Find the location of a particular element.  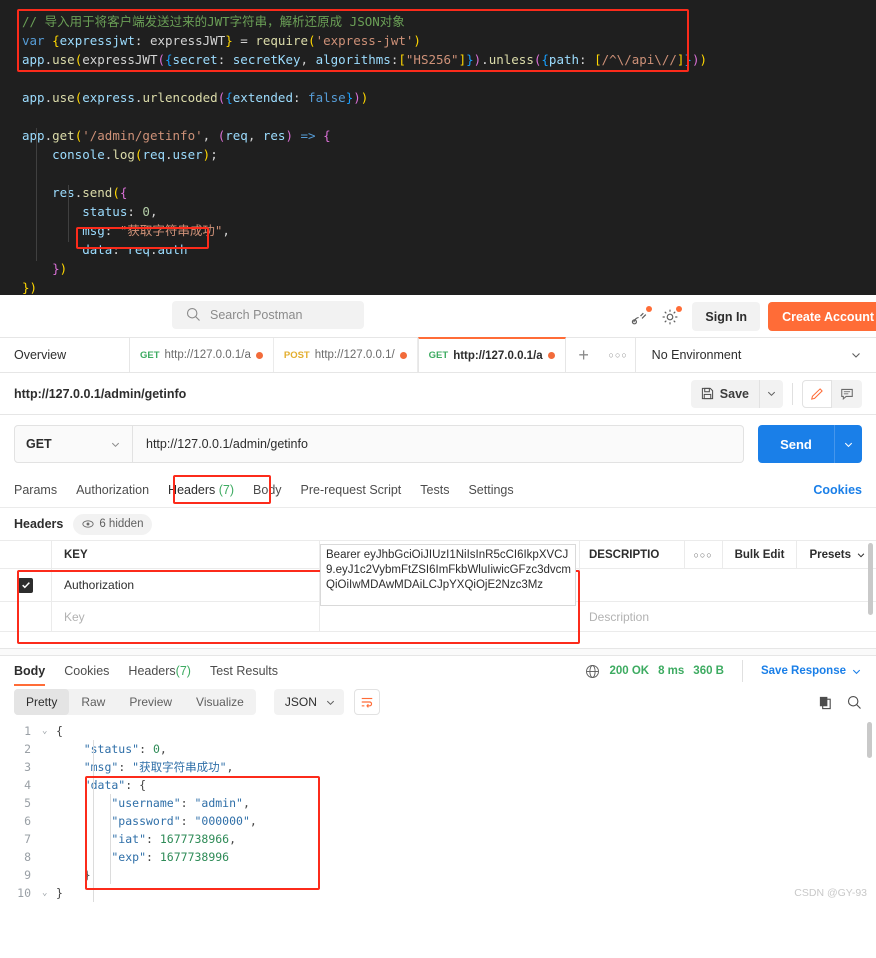

bulk-edit-button: Bulk Edit is located at coordinates (759, 554).